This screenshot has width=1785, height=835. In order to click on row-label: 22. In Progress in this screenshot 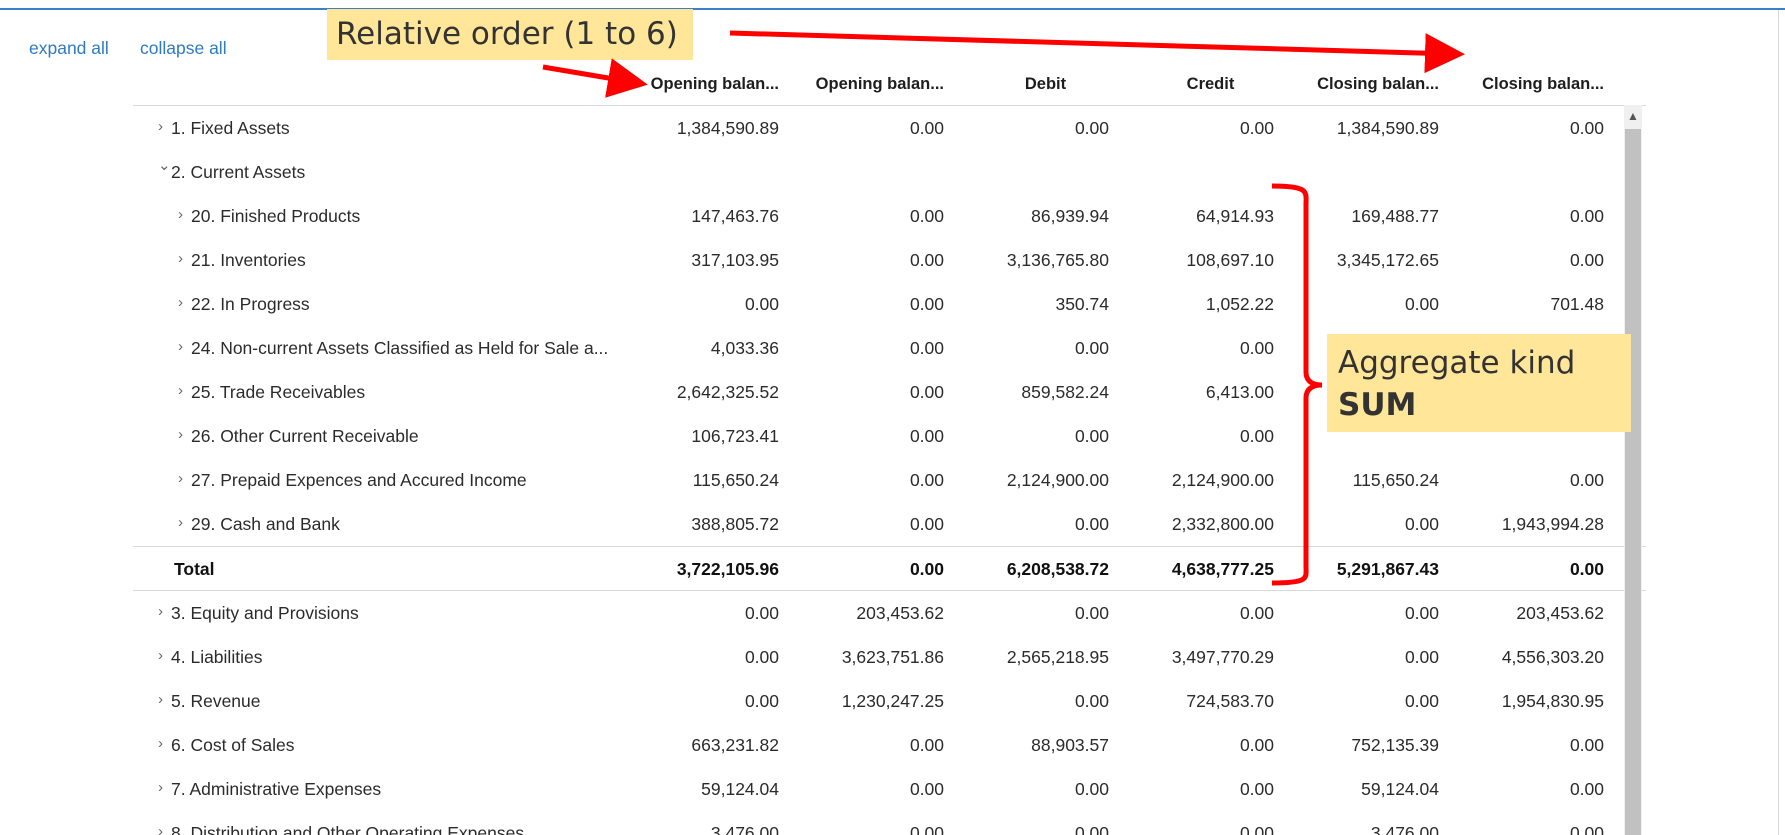, I will do `click(250, 304)`.